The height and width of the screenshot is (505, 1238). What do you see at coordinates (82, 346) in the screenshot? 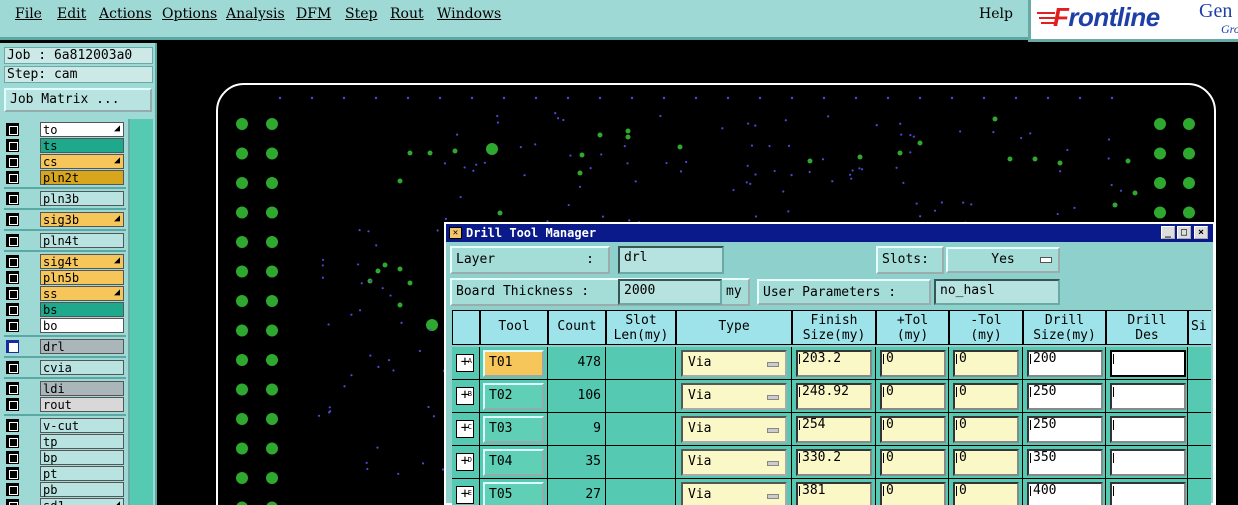
I see `layer-name: drl` at bounding box center [82, 346].